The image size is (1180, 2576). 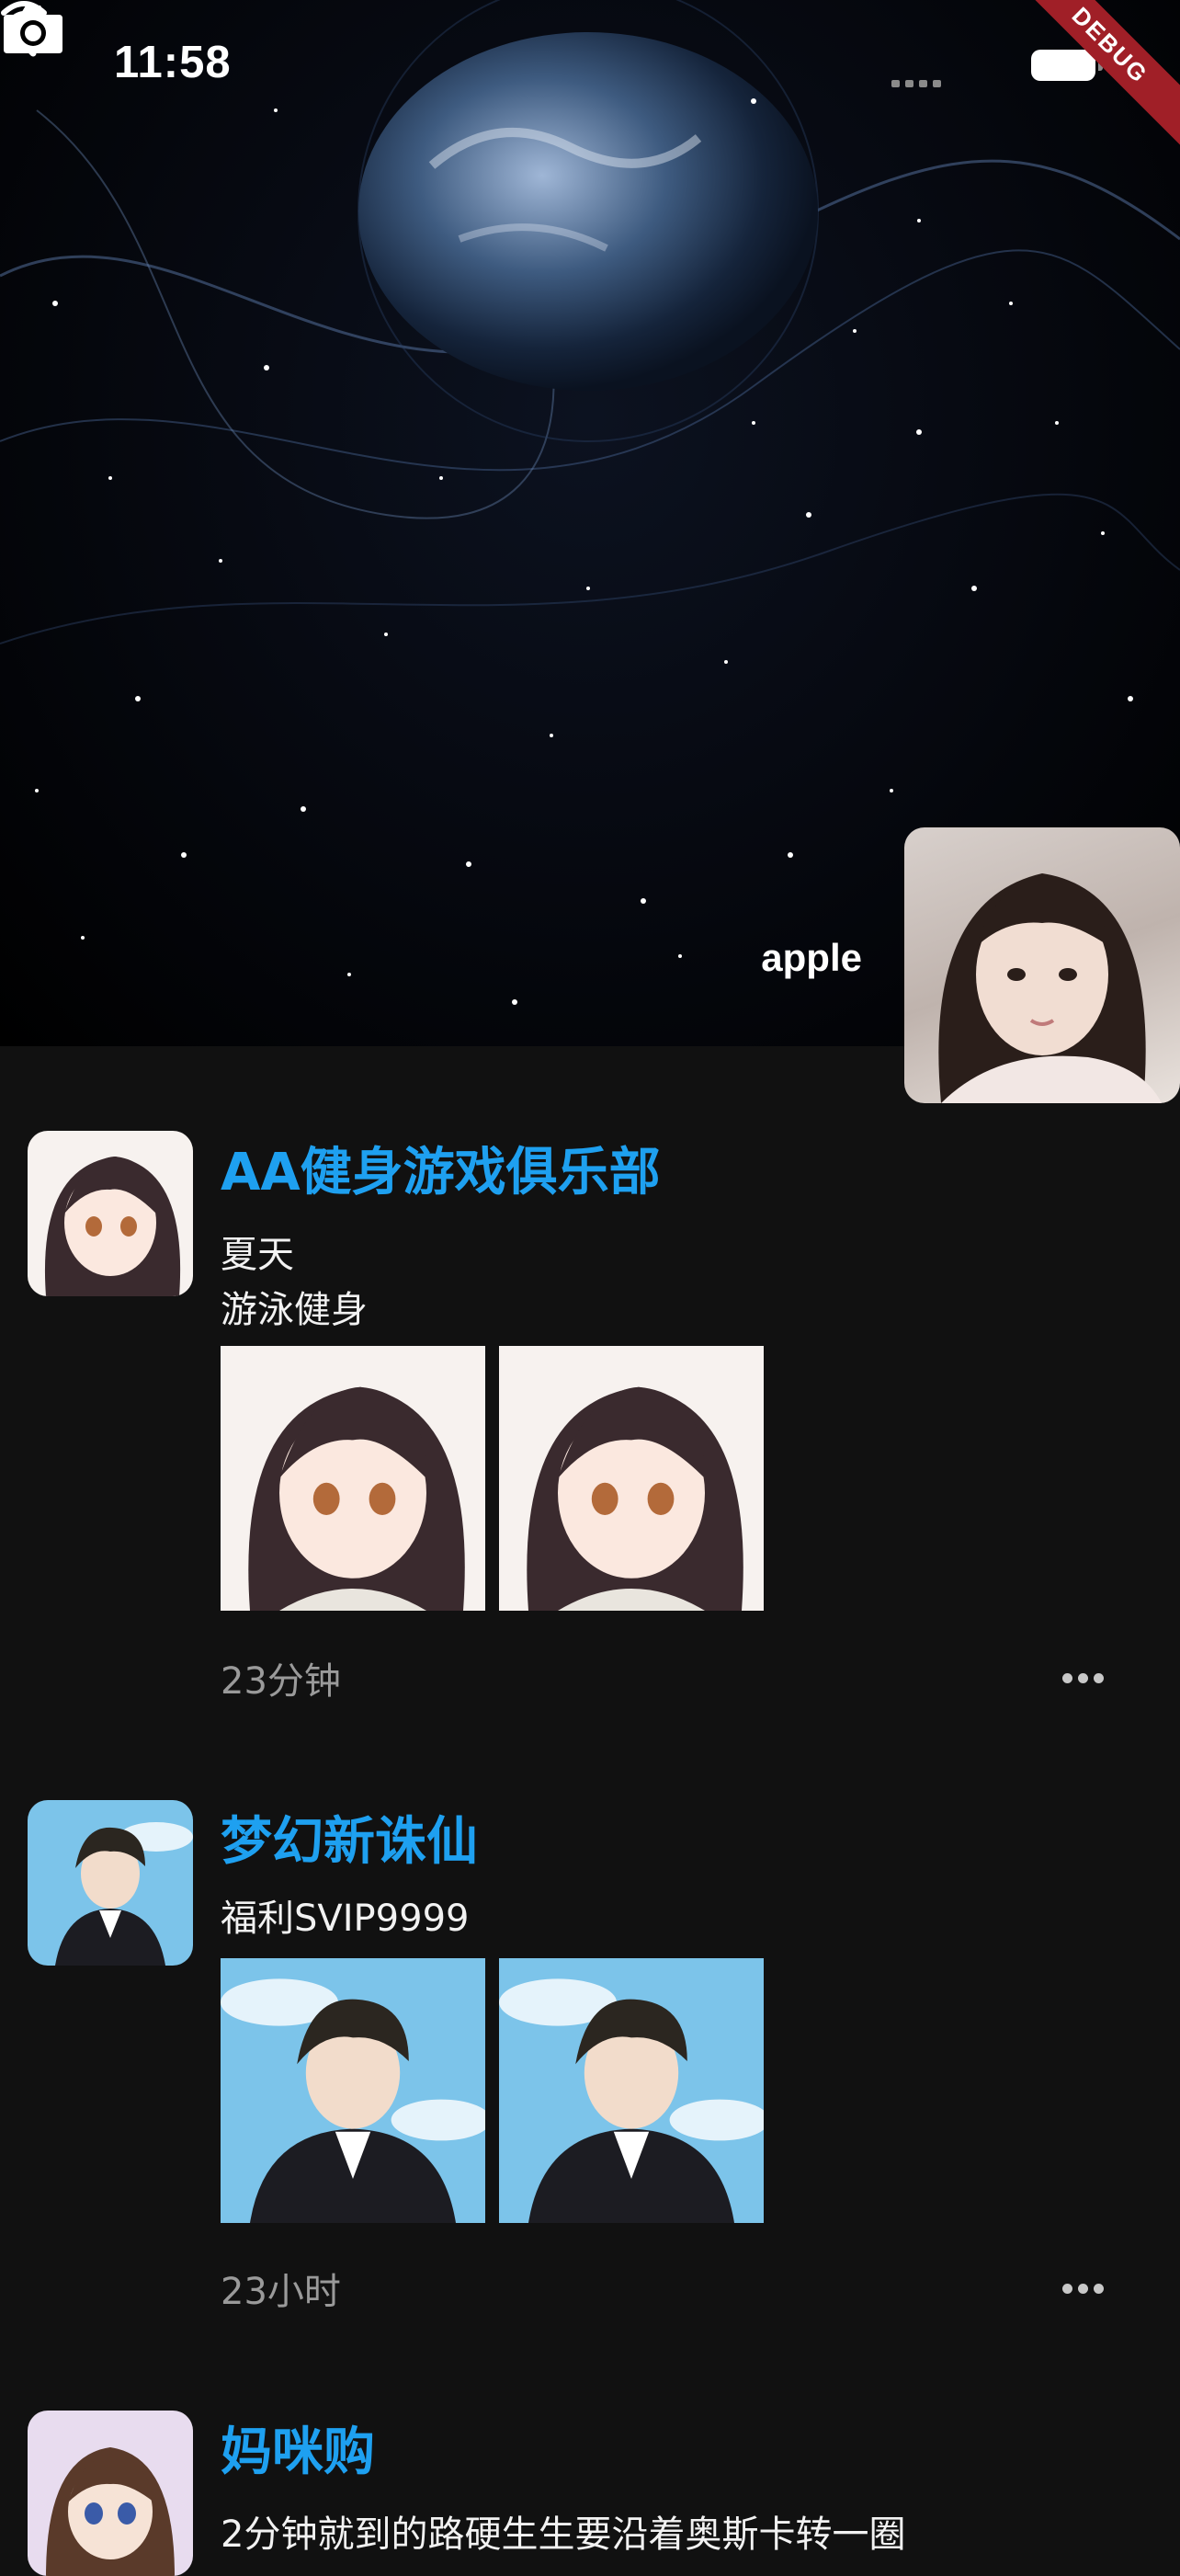 What do you see at coordinates (298, 2448) in the screenshot?
I see `post-title: 妈咪购` at bounding box center [298, 2448].